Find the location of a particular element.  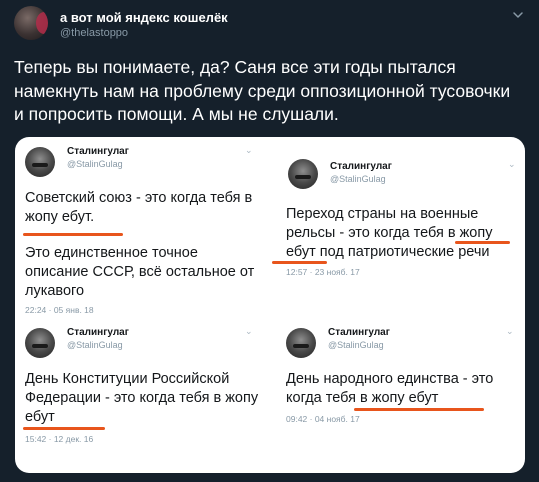

card-timestamp: 22:24 · 05 янв. 18 is located at coordinates (59, 310).